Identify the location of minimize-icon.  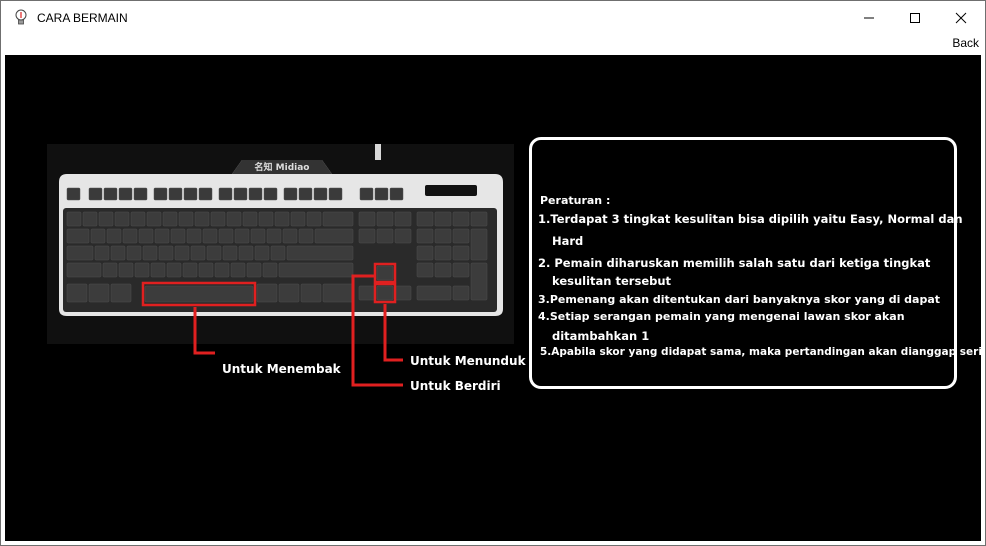
(869, 18).